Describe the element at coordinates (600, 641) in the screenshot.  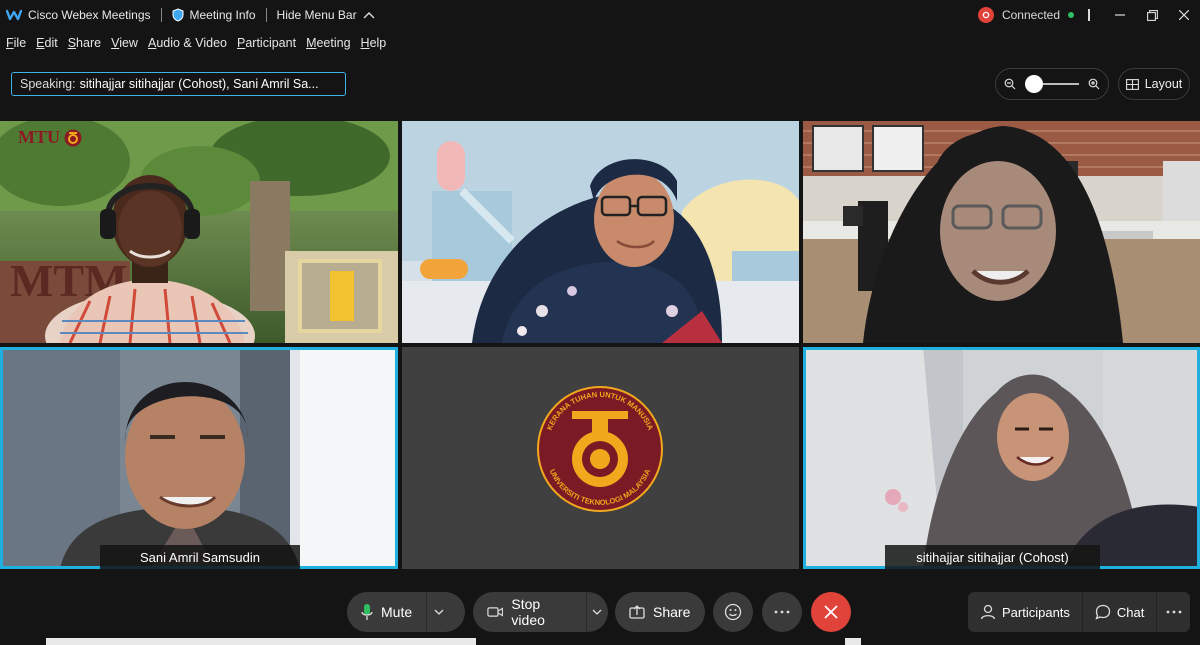
I see `taskbar-strip` at that location.